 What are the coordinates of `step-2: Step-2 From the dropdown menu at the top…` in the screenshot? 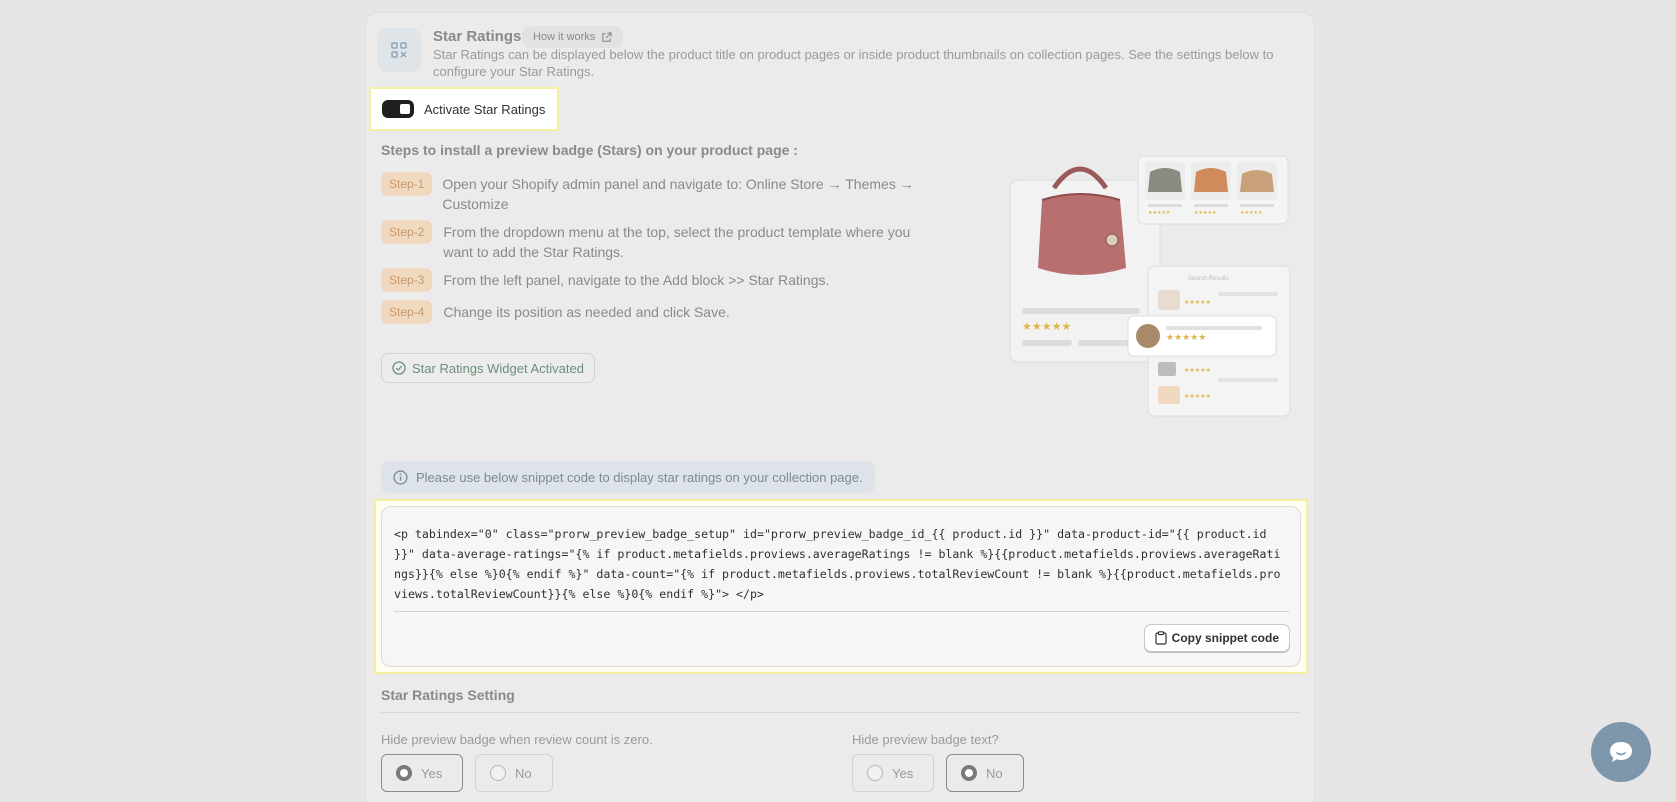 It's located at (662, 241).